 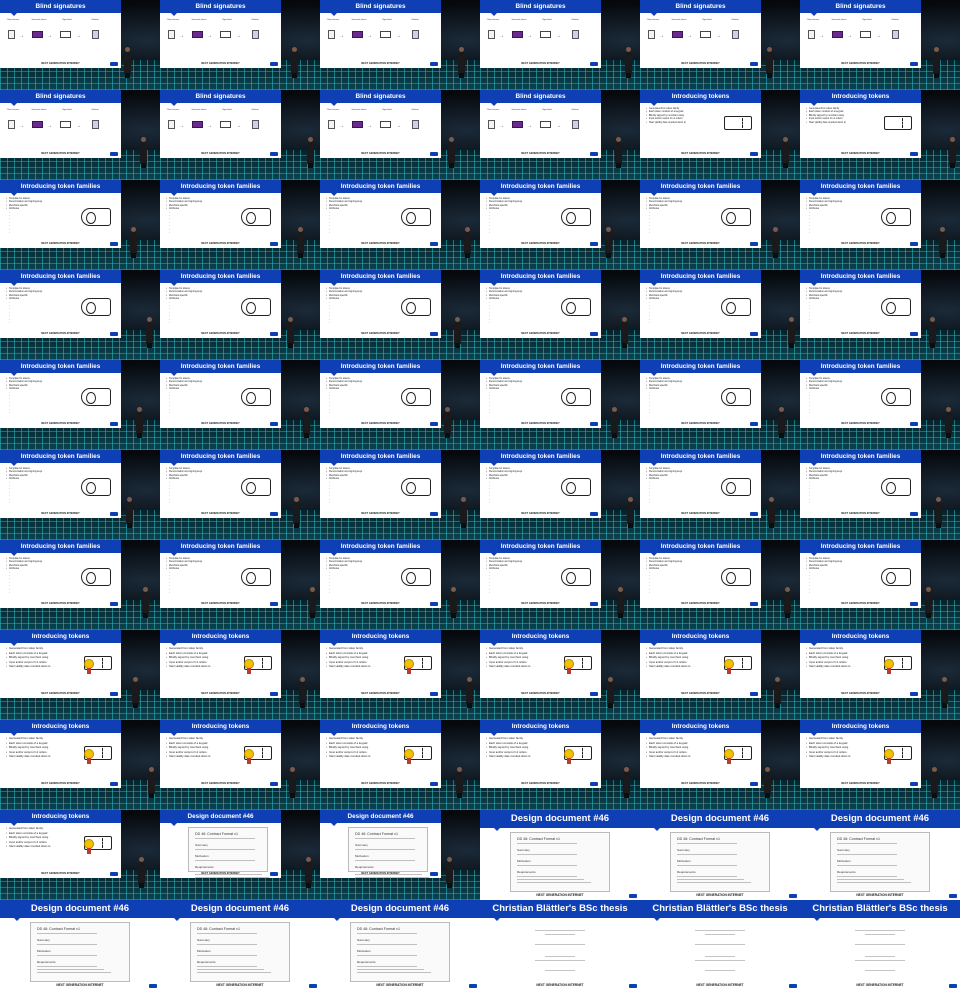 What do you see at coordinates (700, 276) in the screenshot?
I see `slide-title: Introducing token families` at bounding box center [700, 276].